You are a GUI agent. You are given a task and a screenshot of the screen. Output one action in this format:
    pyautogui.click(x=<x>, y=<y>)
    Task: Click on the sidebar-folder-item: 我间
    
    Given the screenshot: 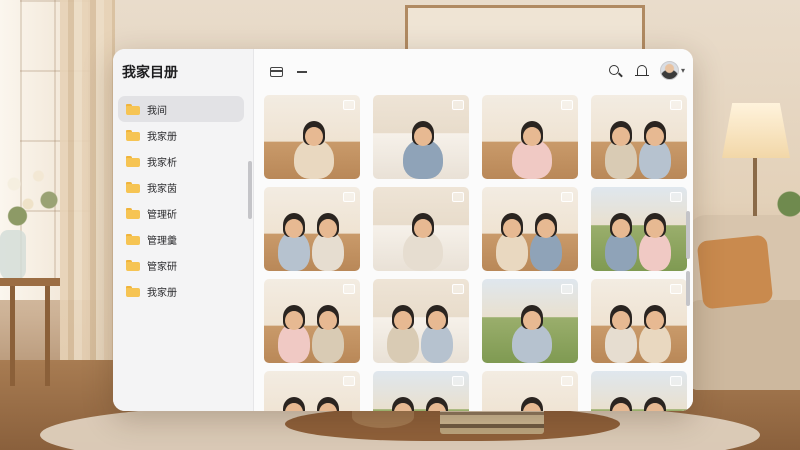 What is the action you would take?
    pyautogui.click(x=181, y=109)
    